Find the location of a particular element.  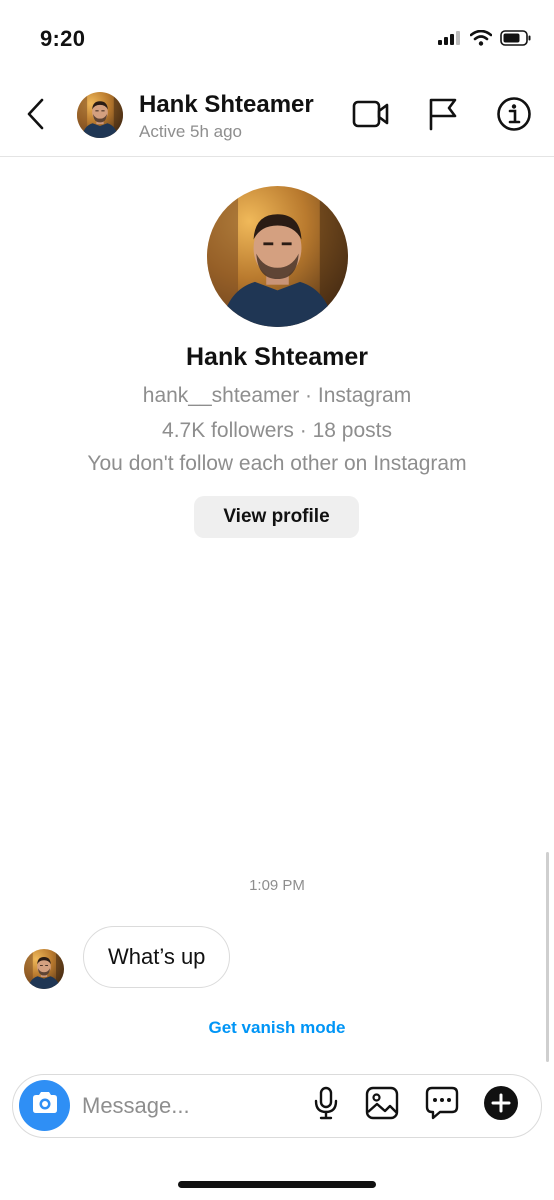

video-call-icon is located at coordinates (371, 116).